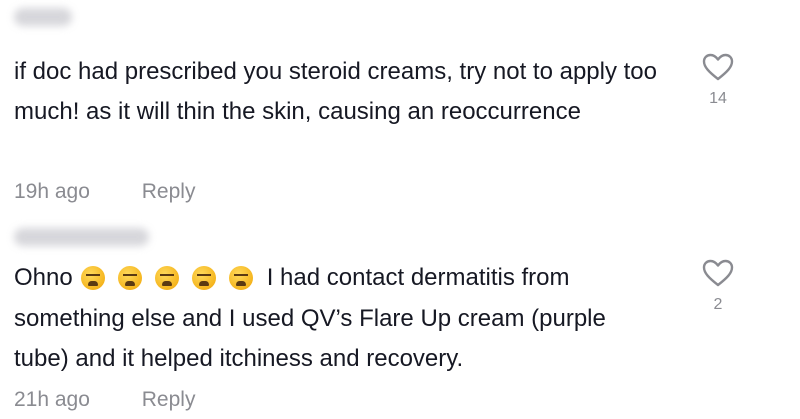 The image size is (800, 419). What do you see at coordinates (104, 192) in the screenshot?
I see `comment-meta: 19h ago Reply` at bounding box center [104, 192].